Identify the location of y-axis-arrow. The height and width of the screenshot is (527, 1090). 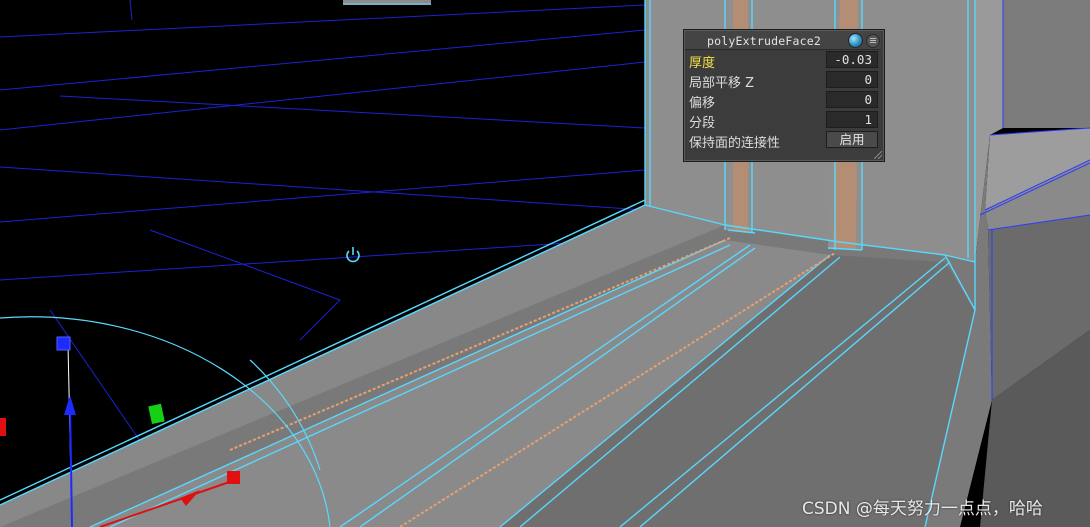
(70, 405).